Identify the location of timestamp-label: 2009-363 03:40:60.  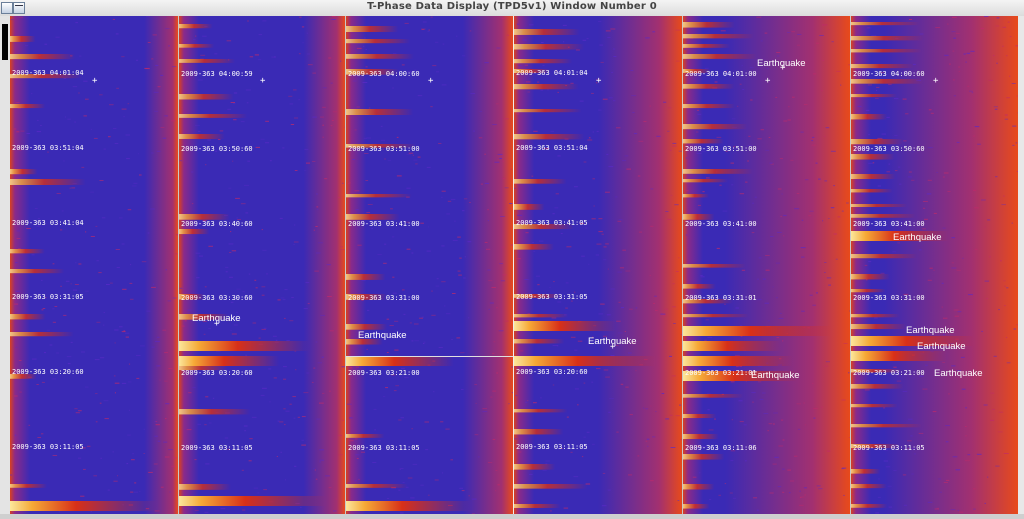
(217, 224).